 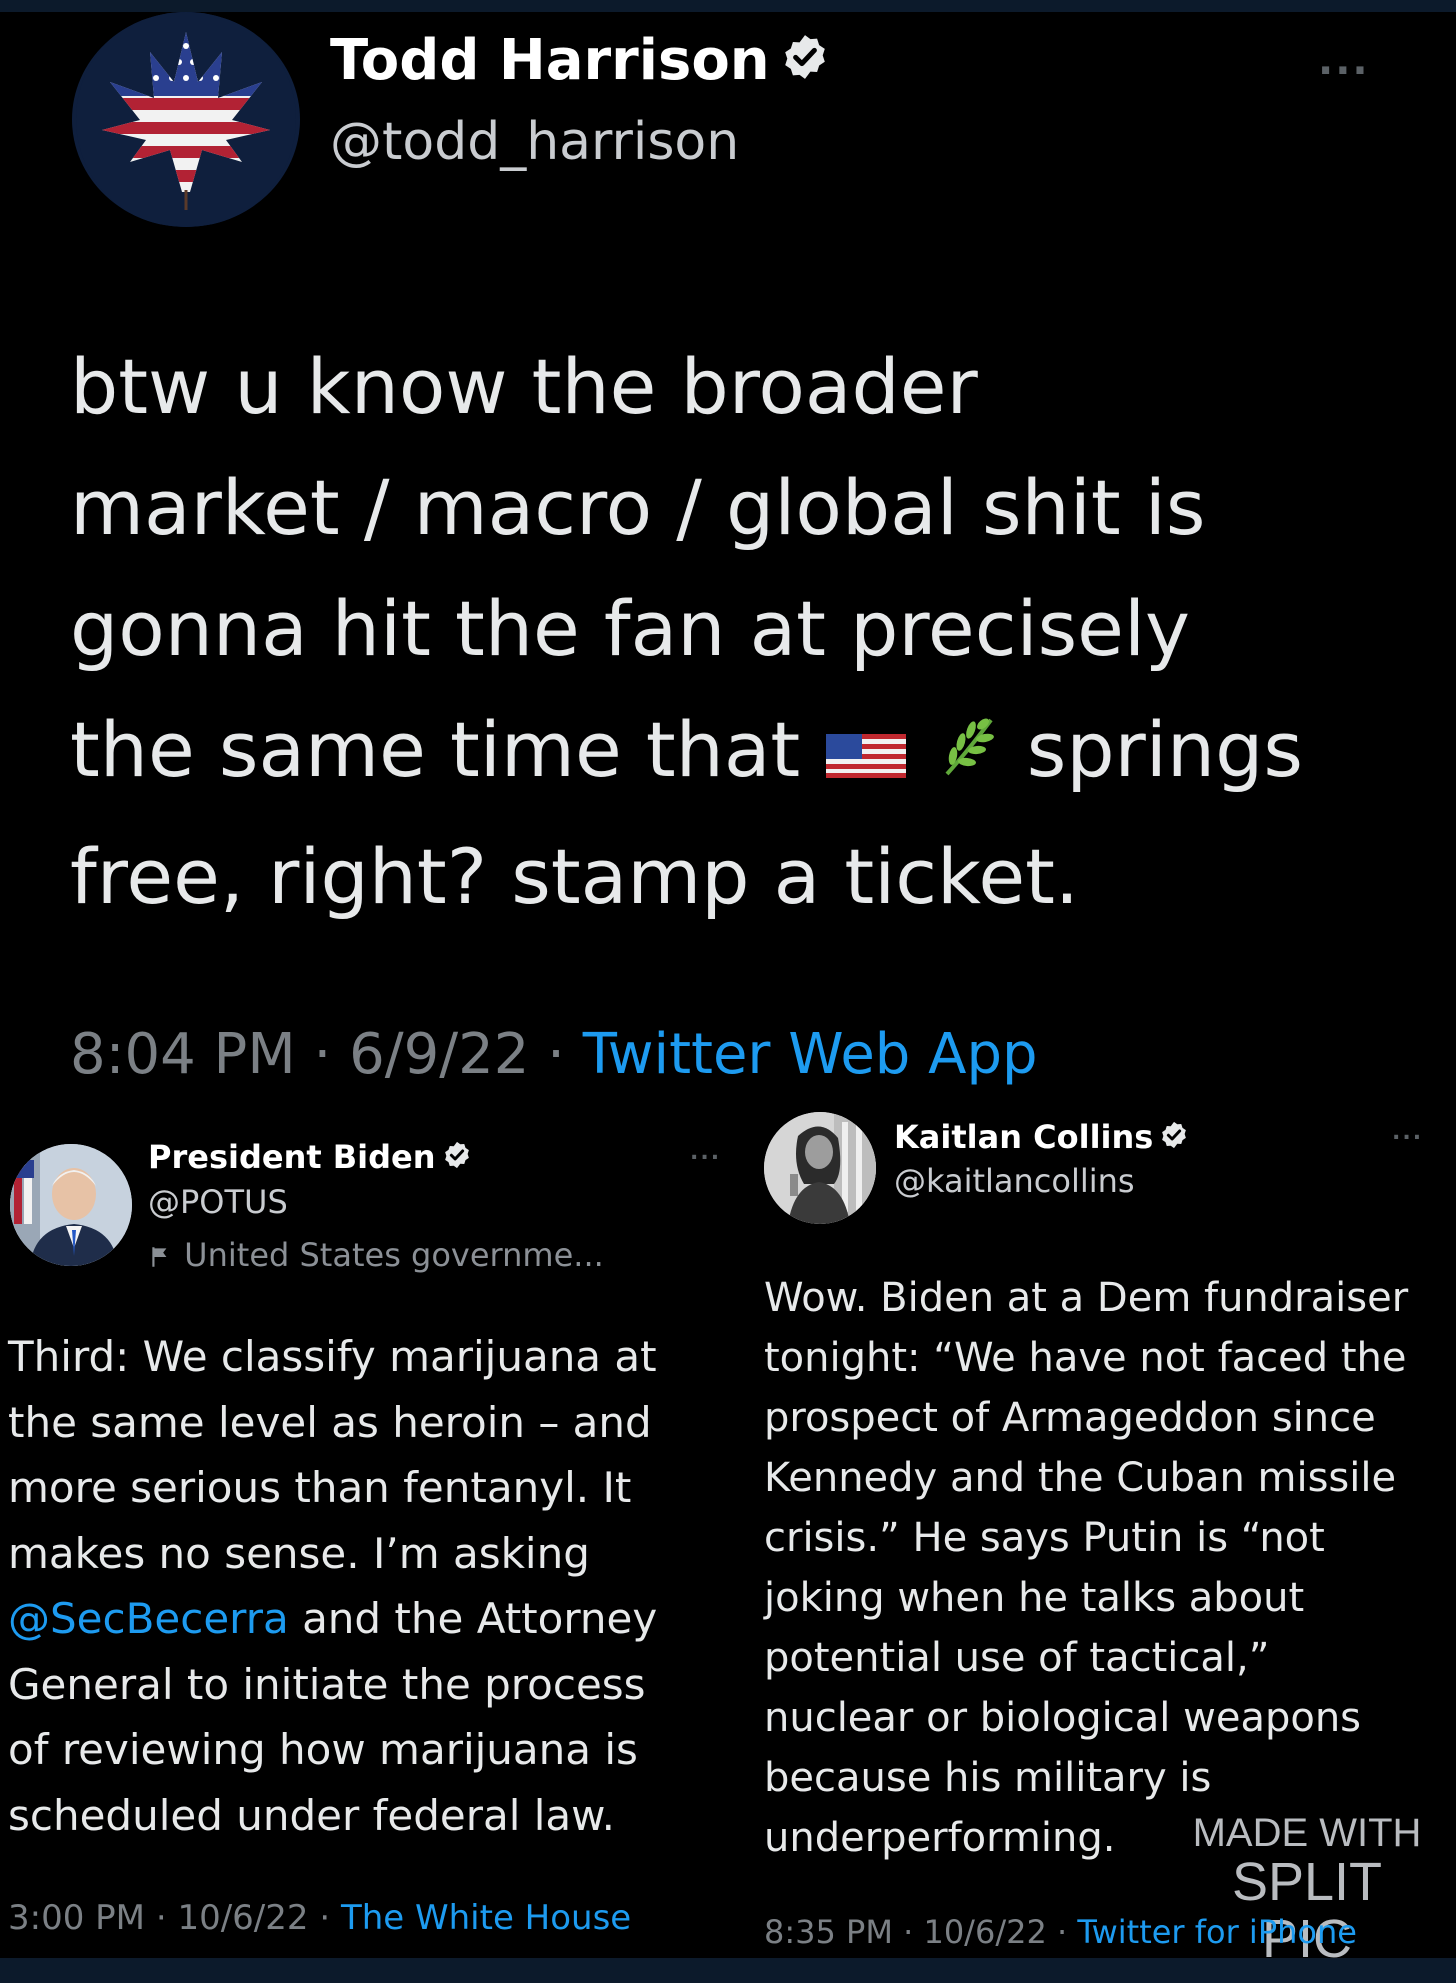 I want to click on tweet-line: of reviewing how marijuana is, so click(x=323, y=1749).